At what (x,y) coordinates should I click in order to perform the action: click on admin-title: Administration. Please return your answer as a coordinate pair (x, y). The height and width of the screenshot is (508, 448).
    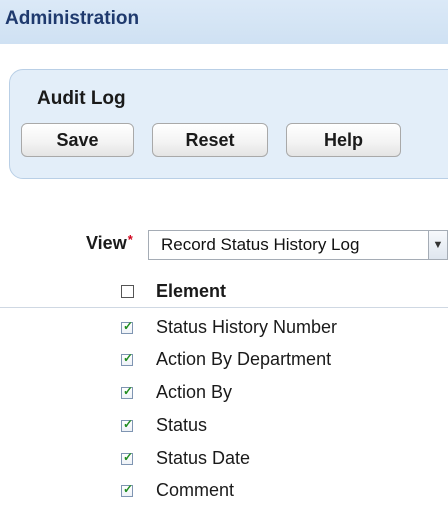
    Looking at the image, I should click on (72, 18).